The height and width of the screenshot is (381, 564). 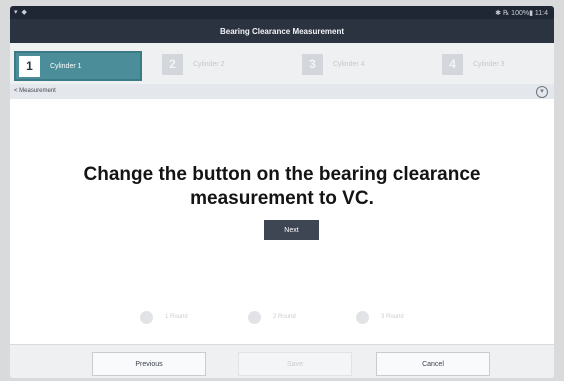 I want to click on step-cylinder-2: 2 Cylinder 2, so click(x=193, y=64).